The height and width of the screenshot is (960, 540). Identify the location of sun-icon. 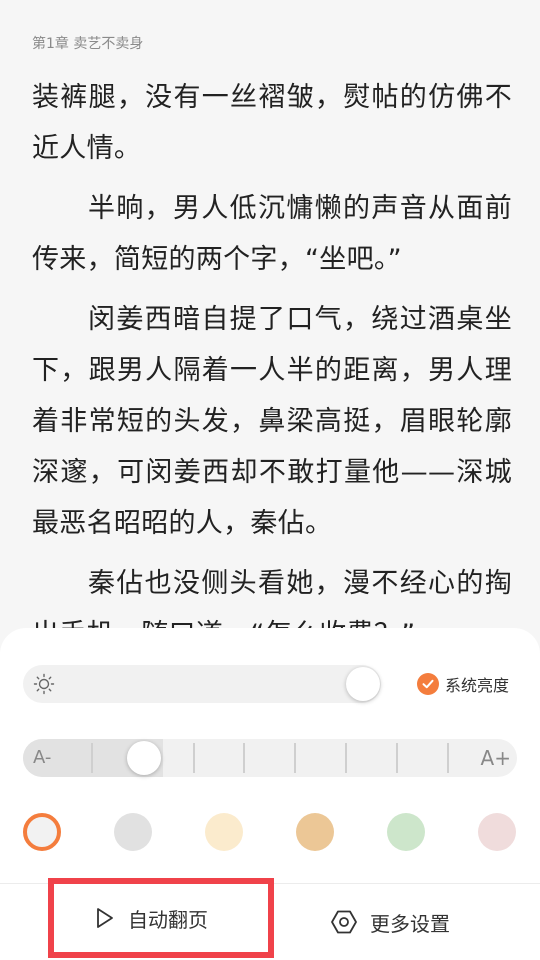
(44, 684).